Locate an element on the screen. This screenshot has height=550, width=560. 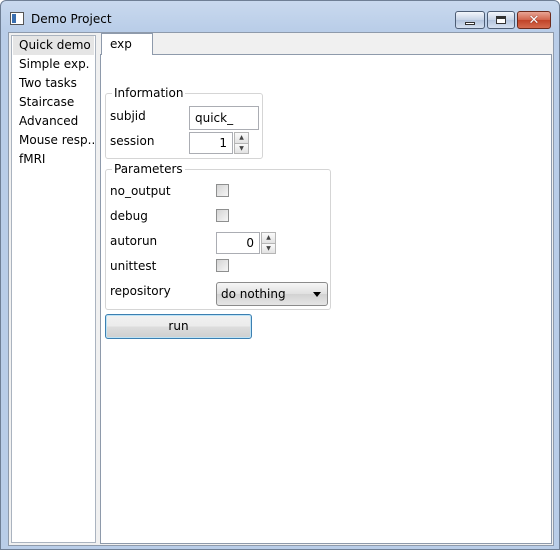
close-button: ✕ is located at coordinates (534, 20).